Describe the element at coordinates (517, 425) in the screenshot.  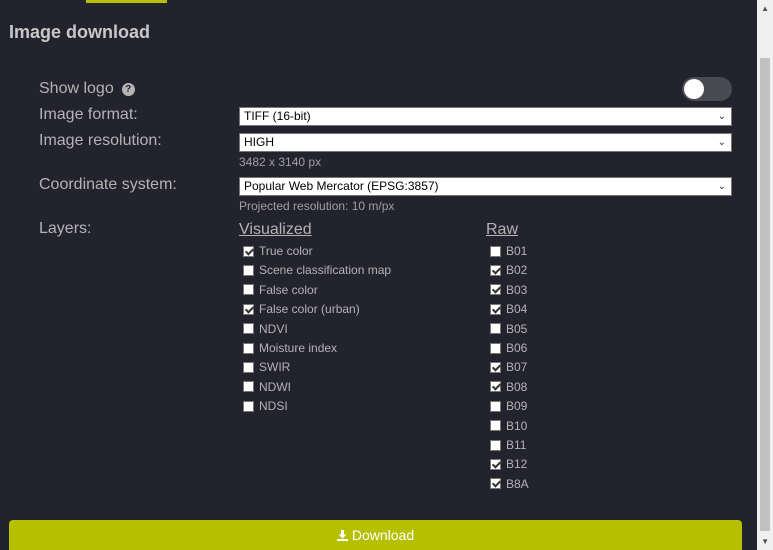
I see `layer-label: B10` at that location.